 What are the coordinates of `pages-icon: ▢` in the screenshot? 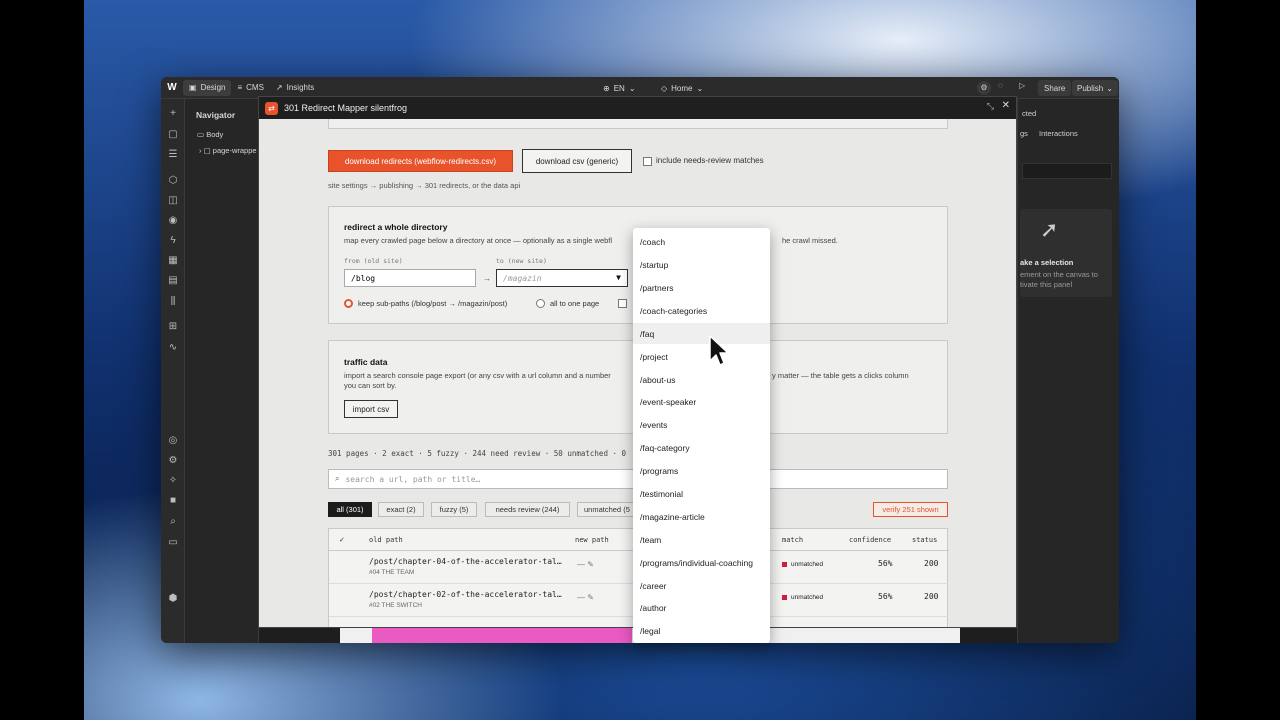 It's located at (173, 135).